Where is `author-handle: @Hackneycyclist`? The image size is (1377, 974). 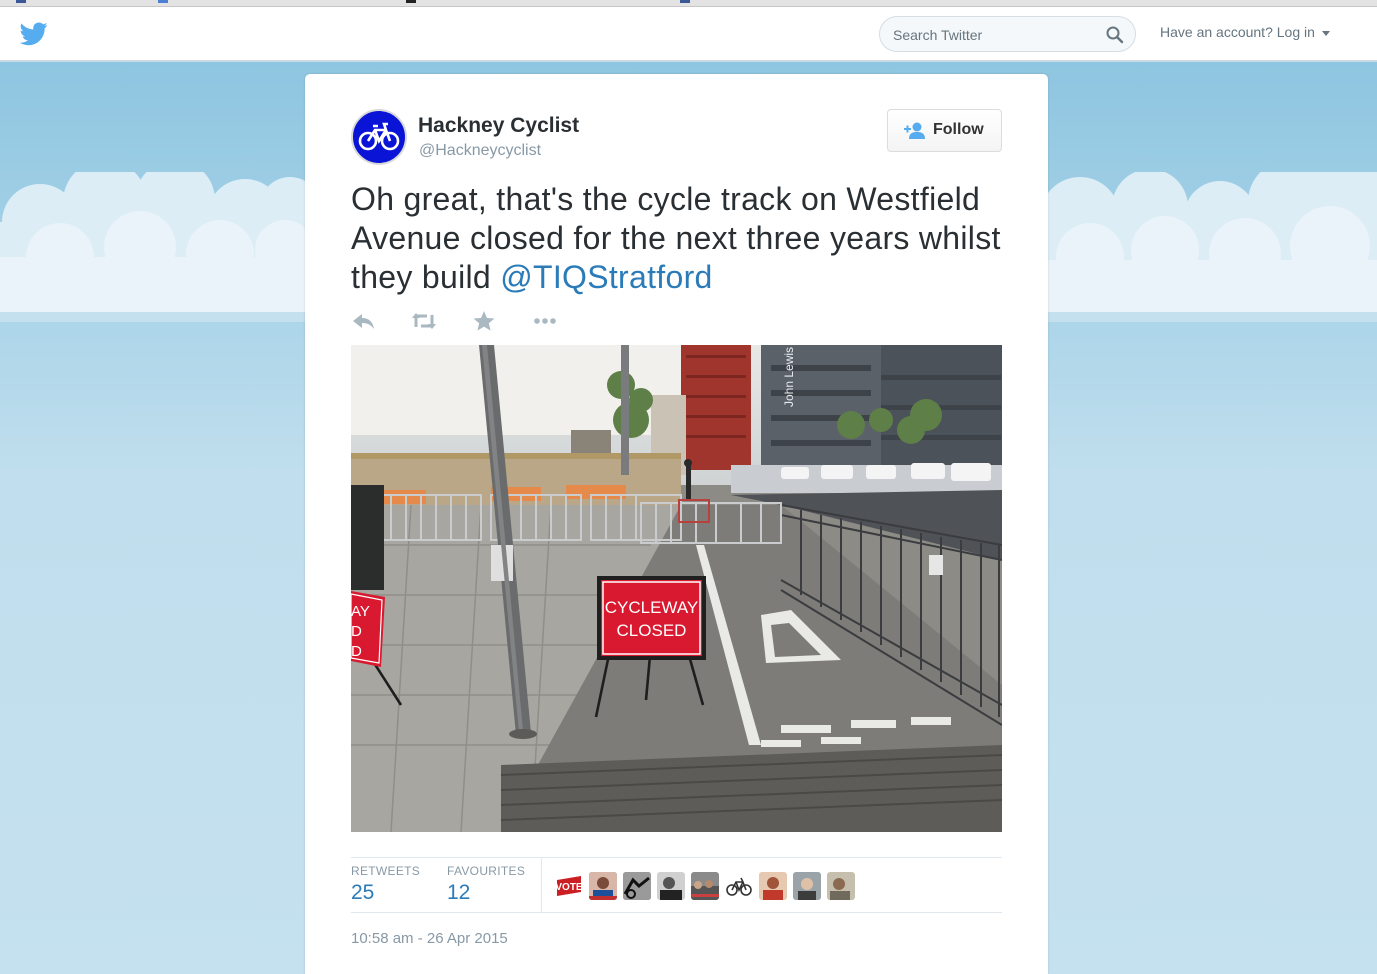
author-handle: @Hackneycyclist is located at coordinates (480, 151).